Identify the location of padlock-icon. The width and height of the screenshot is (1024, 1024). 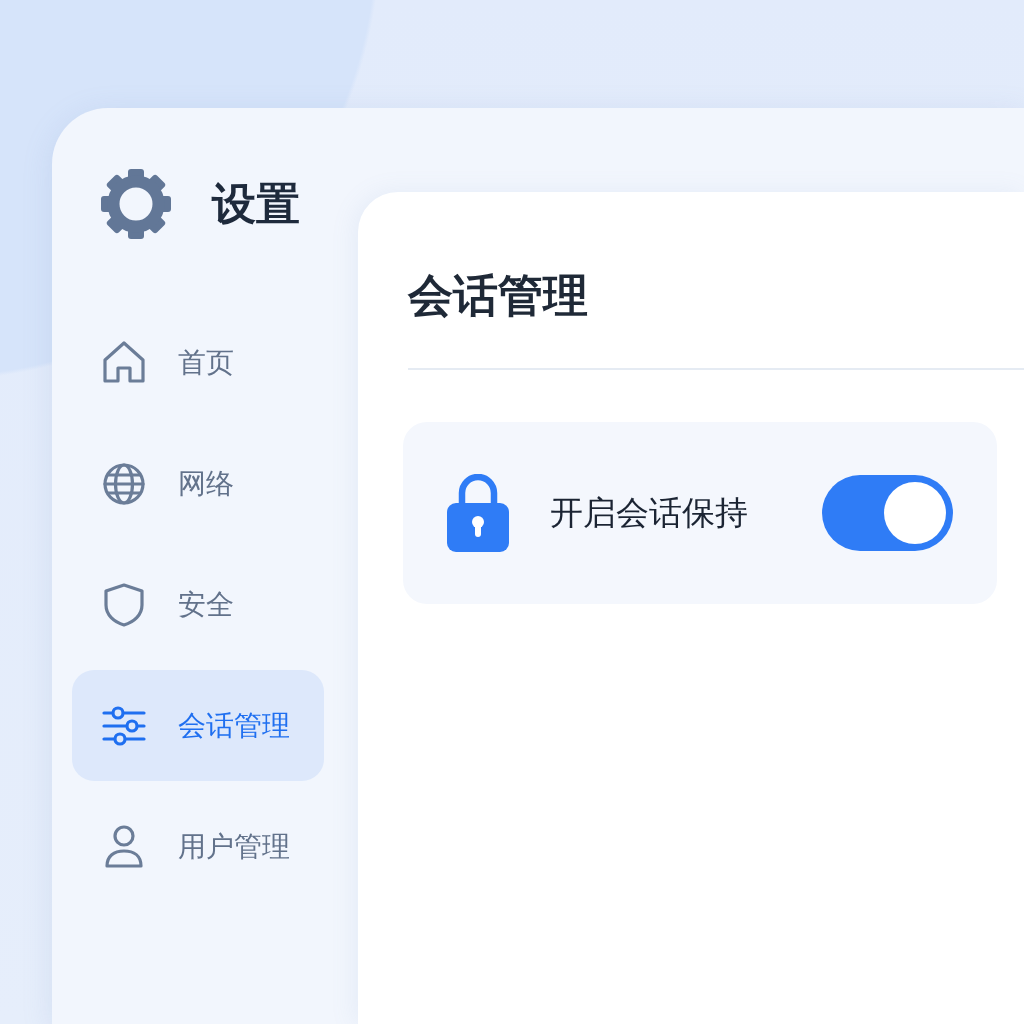
(478, 513).